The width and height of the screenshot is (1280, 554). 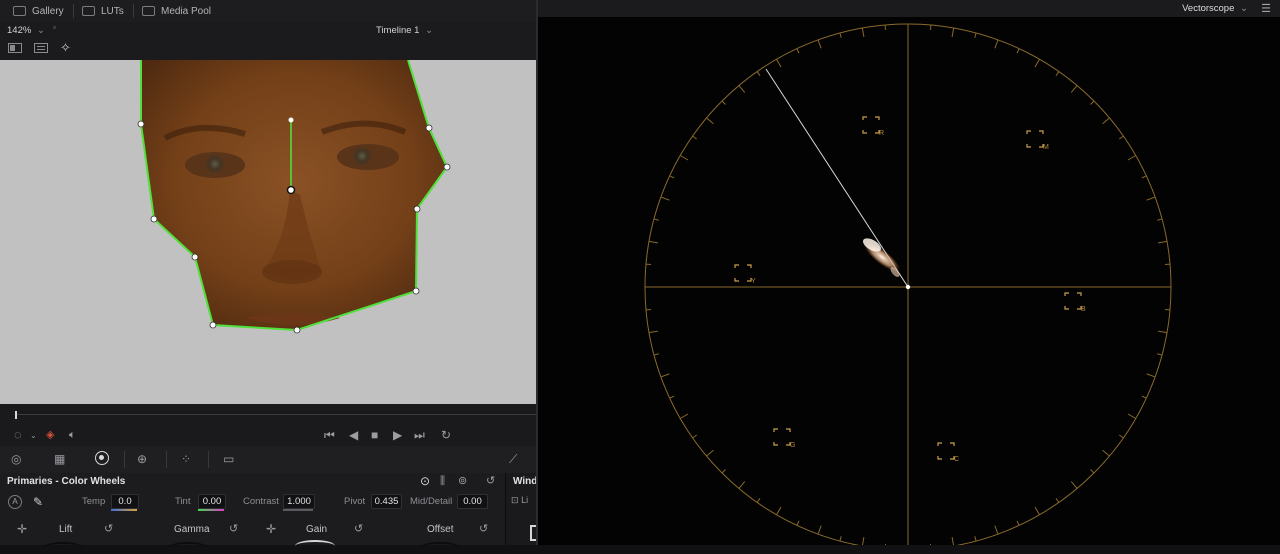 What do you see at coordinates (212, 501) in the screenshot?
I see `tint-field: 0.00` at bounding box center [212, 501].